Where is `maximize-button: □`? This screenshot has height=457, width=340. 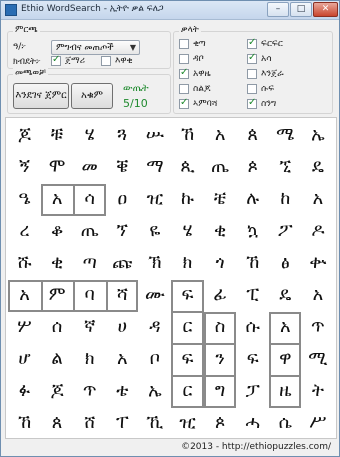
maximize-button: □ is located at coordinates (301, 9).